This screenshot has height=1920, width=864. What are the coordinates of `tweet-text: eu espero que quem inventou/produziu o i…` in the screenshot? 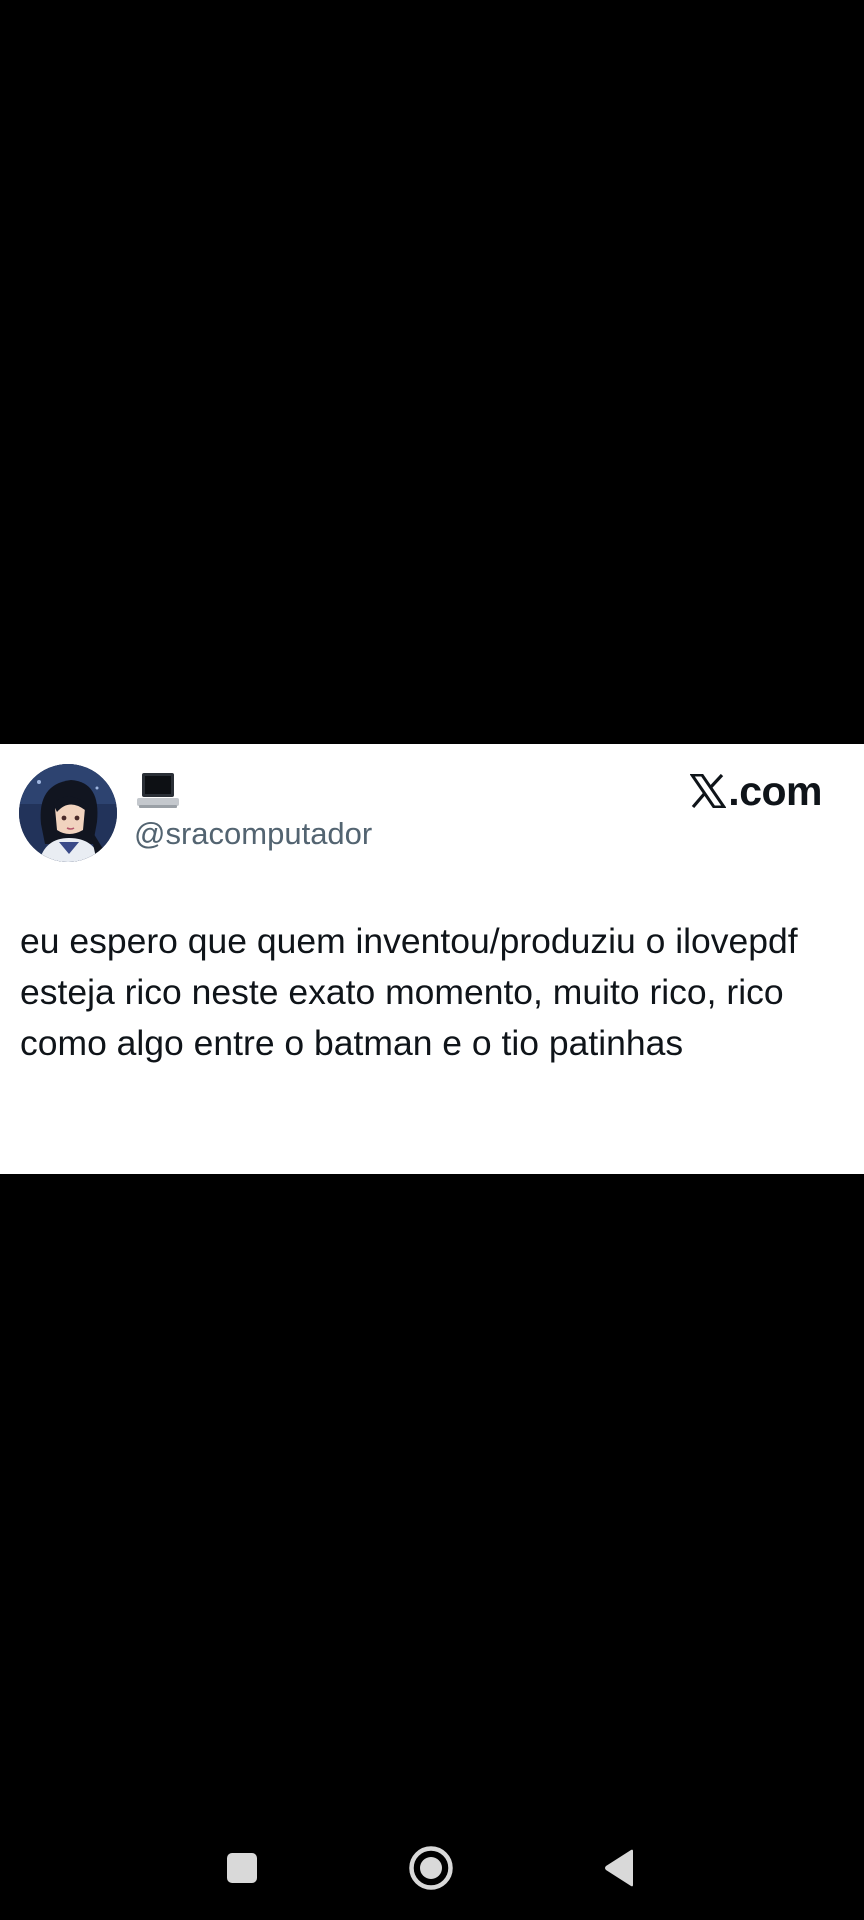 It's located at (409, 992).